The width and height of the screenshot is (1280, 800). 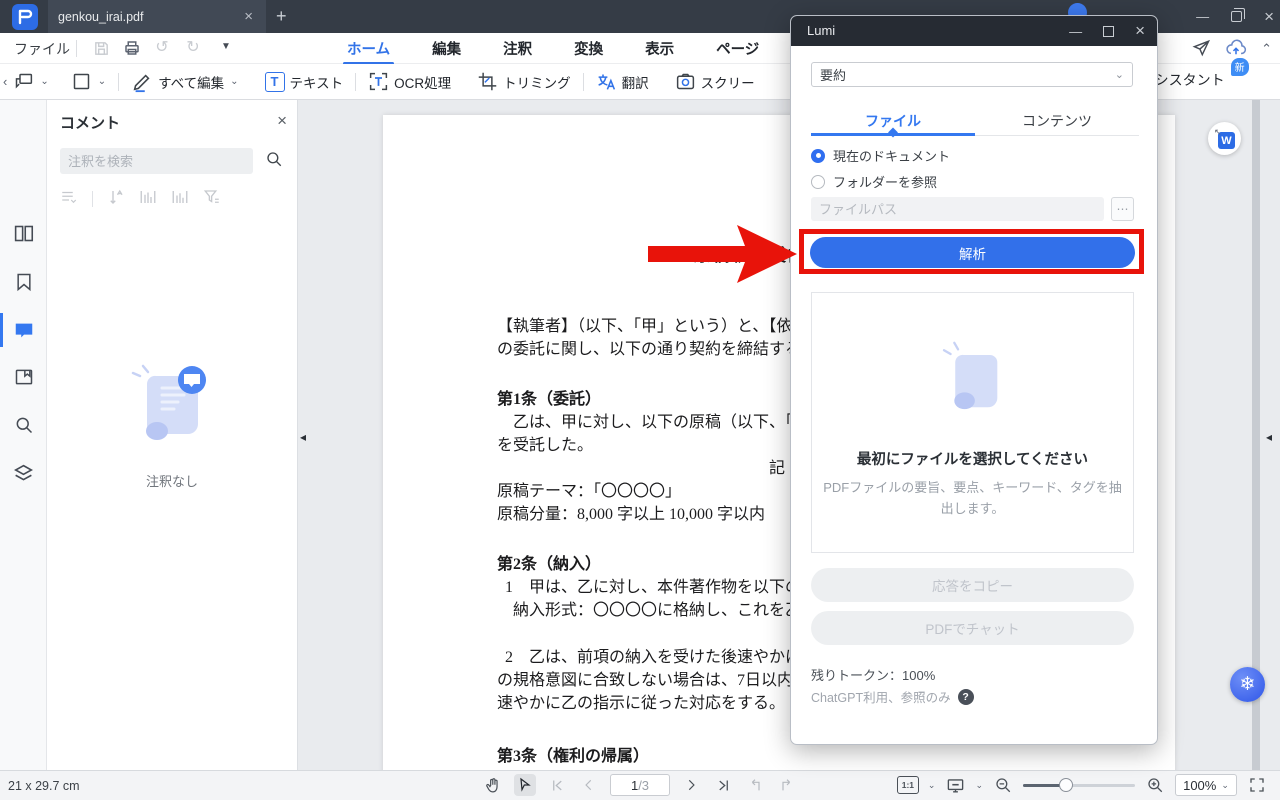 What do you see at coordinates (316, 83) in the screenshot?
I see `text-label: テキスト` at bounding box center [316, 83].